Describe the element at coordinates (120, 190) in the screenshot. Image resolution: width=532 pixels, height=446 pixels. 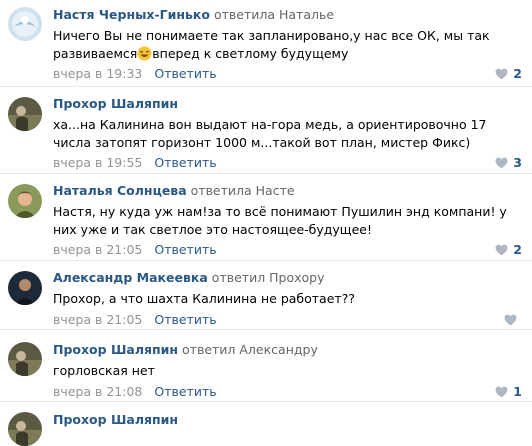
I see `comment-author: Наталья Солнцева` at that location.